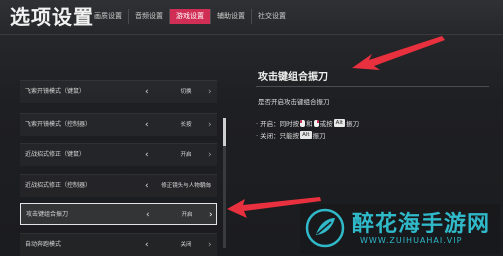 The image size is (503, 256). What do you see at coordinates (372, 86) in the screenshot?
I see `detail-divider` at bounding box center [372, 86].